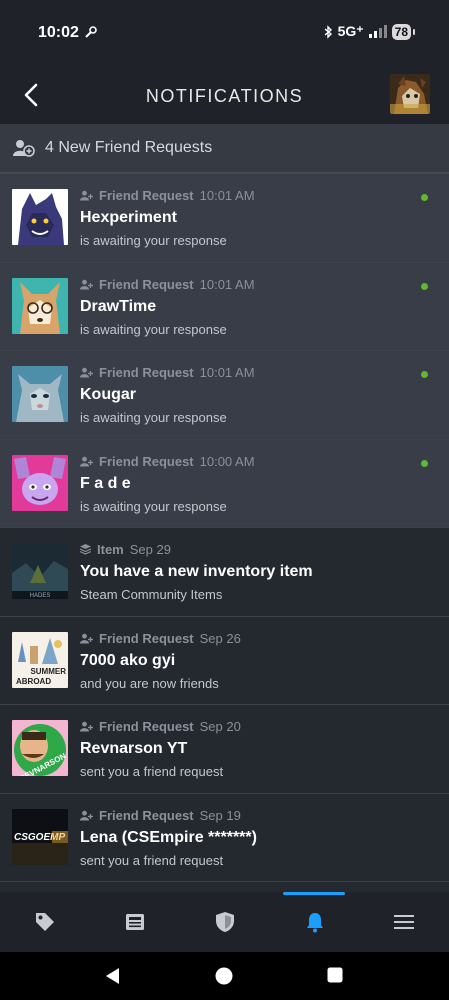  I want to click on notification-title: Kougar, so click(108, 394).